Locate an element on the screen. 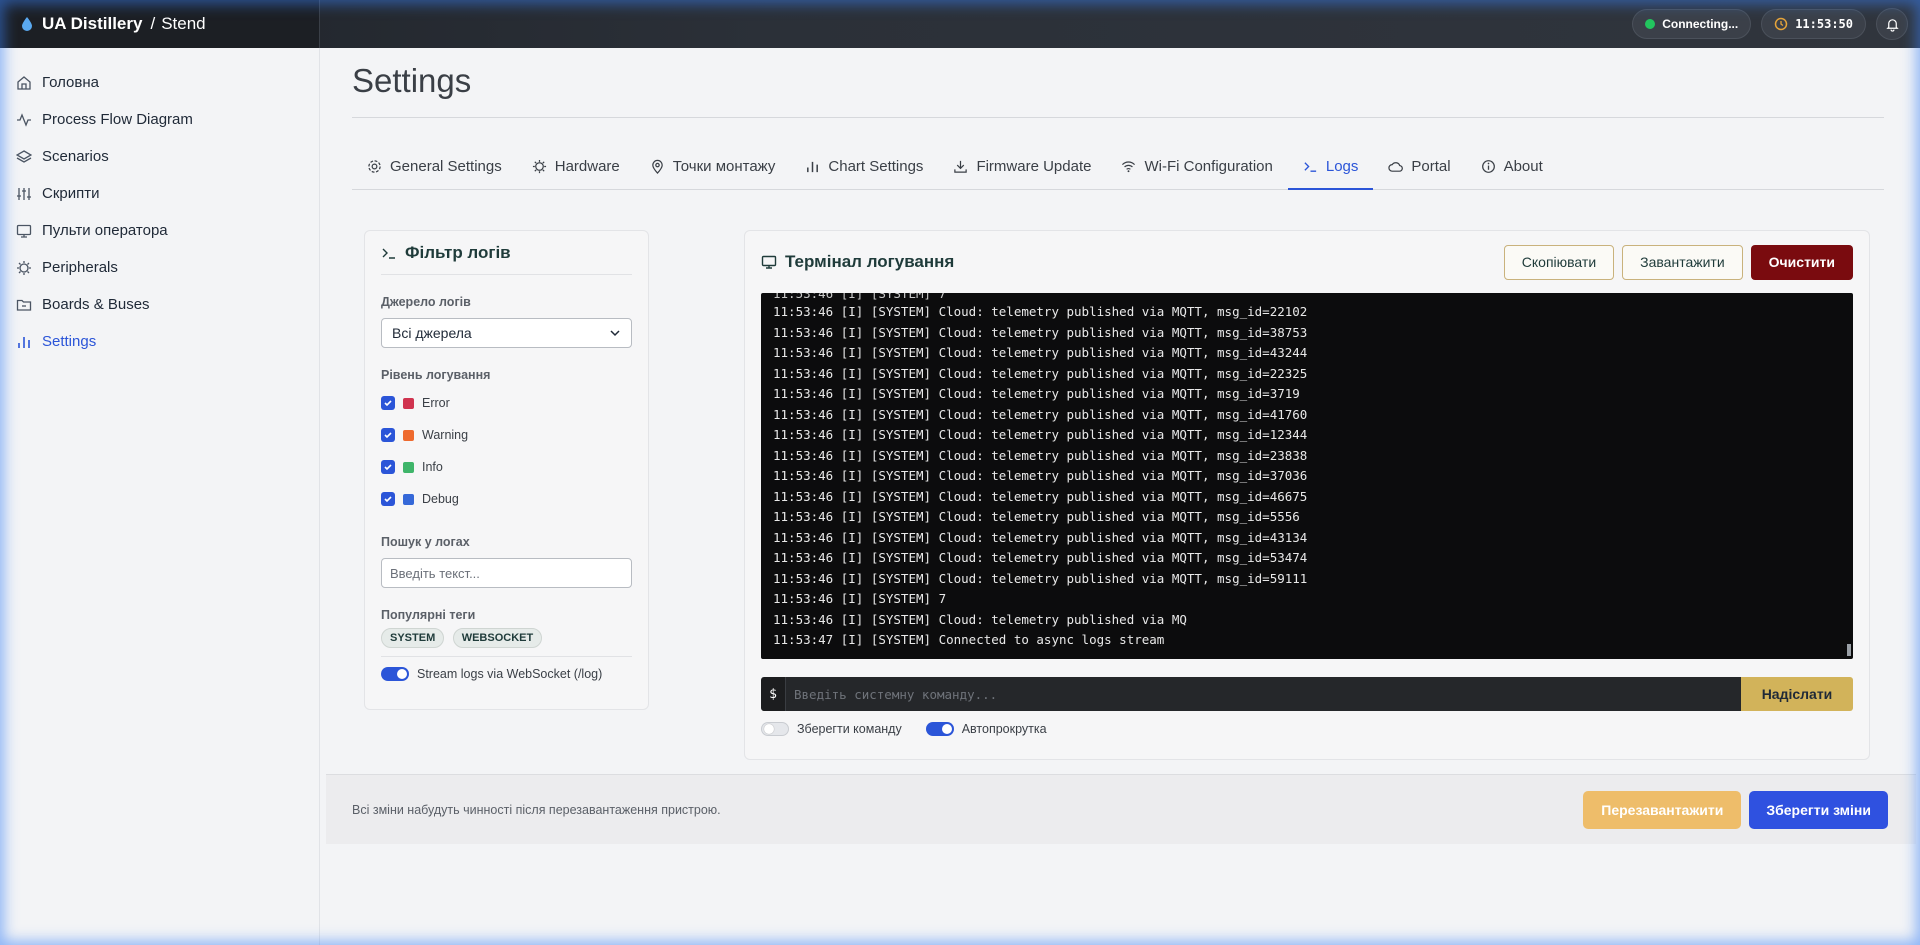  notifications-button is located at coordinates (1892, 24).